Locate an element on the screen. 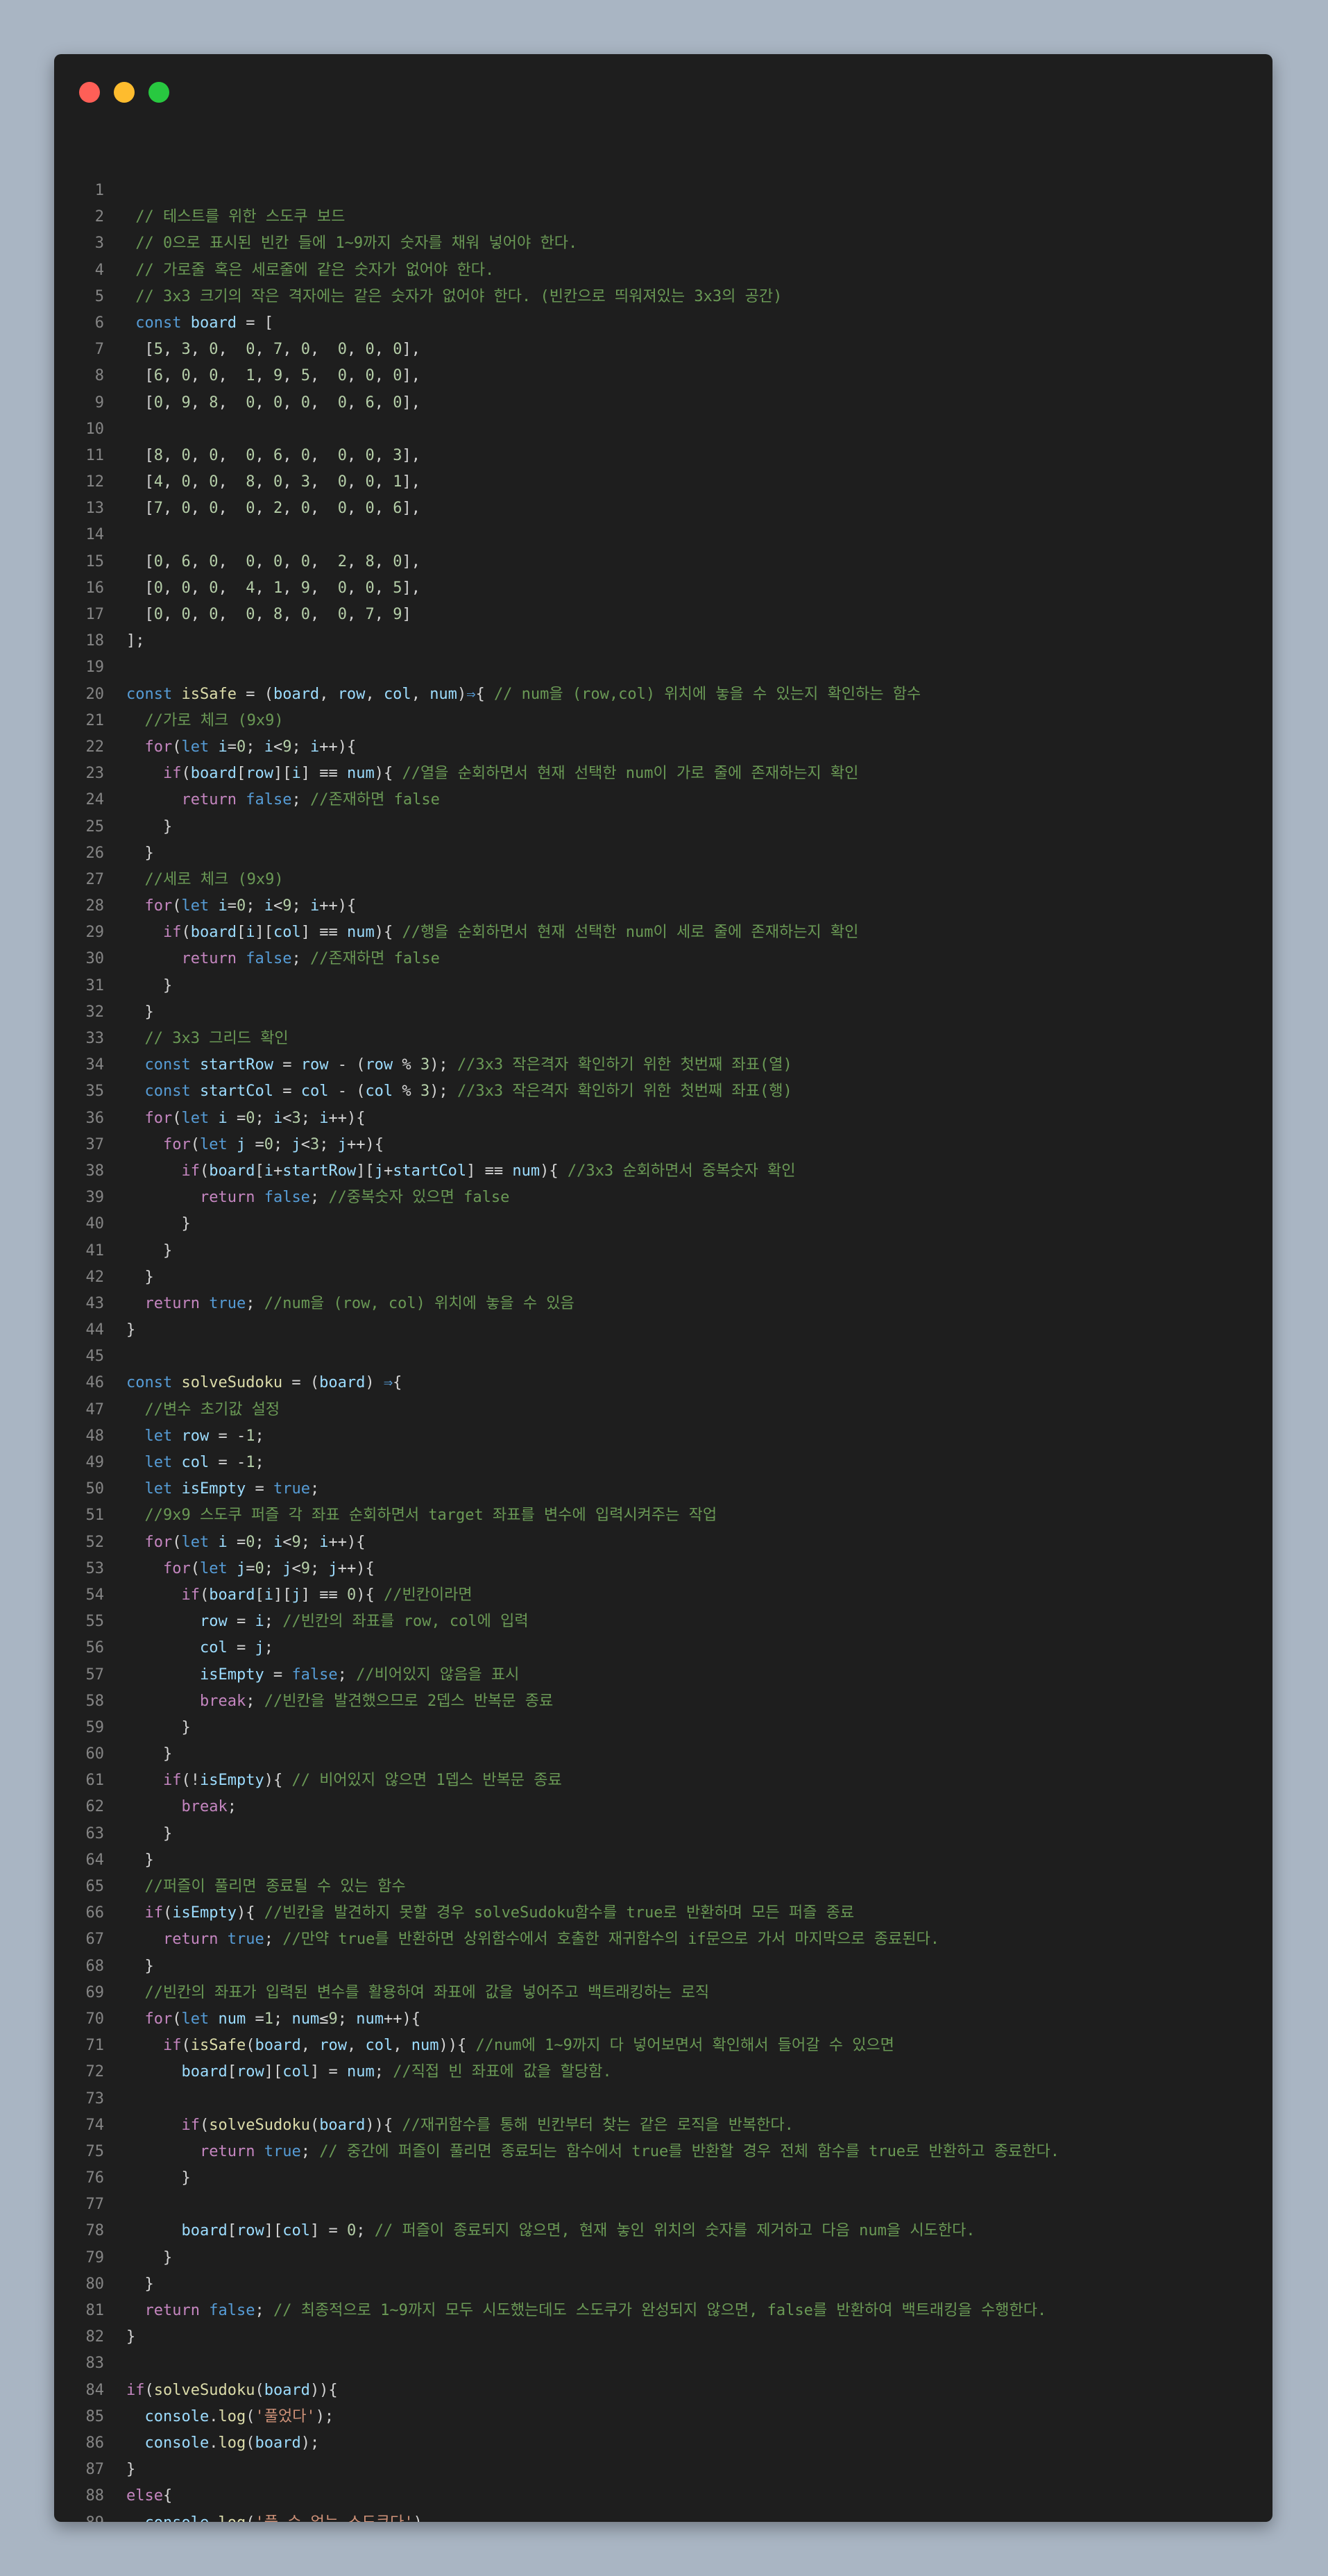 The width and height of the screenshot is (1328, 2576). line-number: 64 is located at coordinates (95, 1860).